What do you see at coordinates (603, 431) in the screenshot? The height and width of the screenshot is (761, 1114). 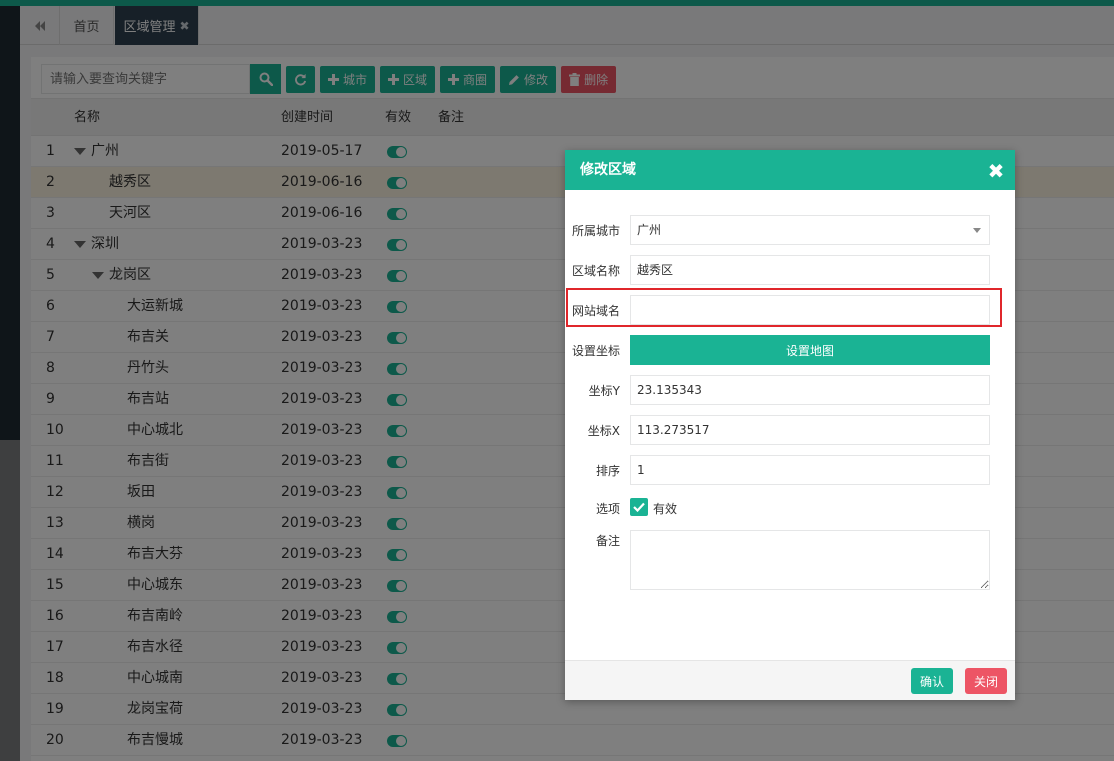 I see `lng-label: 坐标X` at bounding box center [603, 431].